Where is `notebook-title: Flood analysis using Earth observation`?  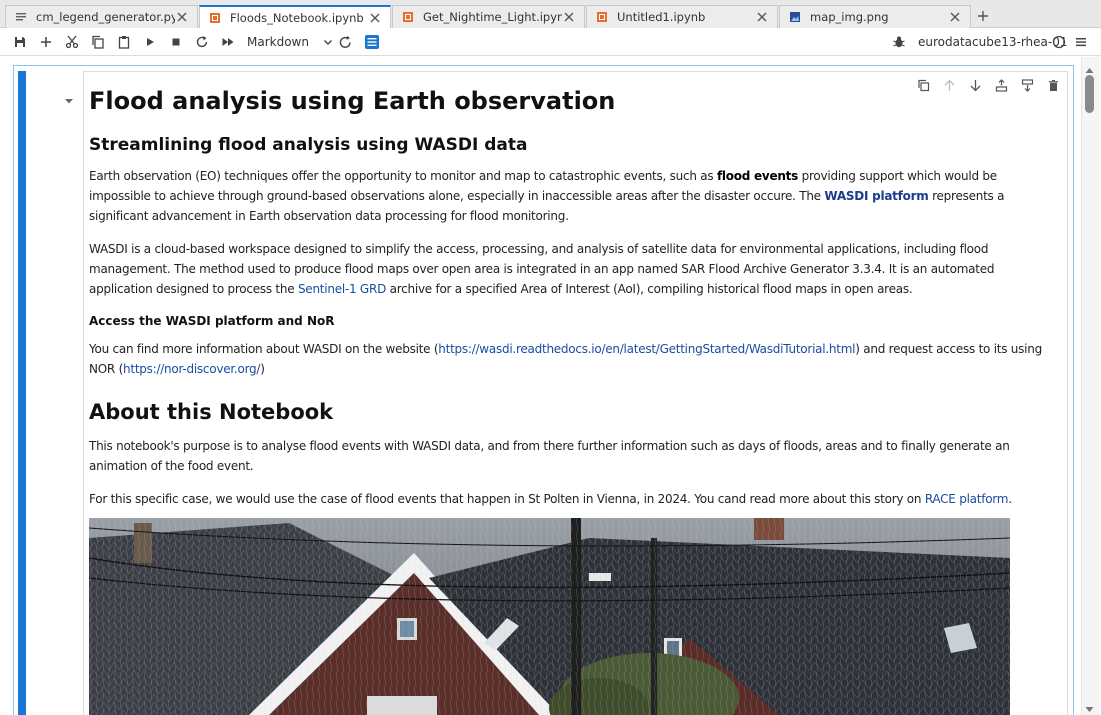
notebook-title: Flood analysis using Earth observation is located at coordinates (352, 101).